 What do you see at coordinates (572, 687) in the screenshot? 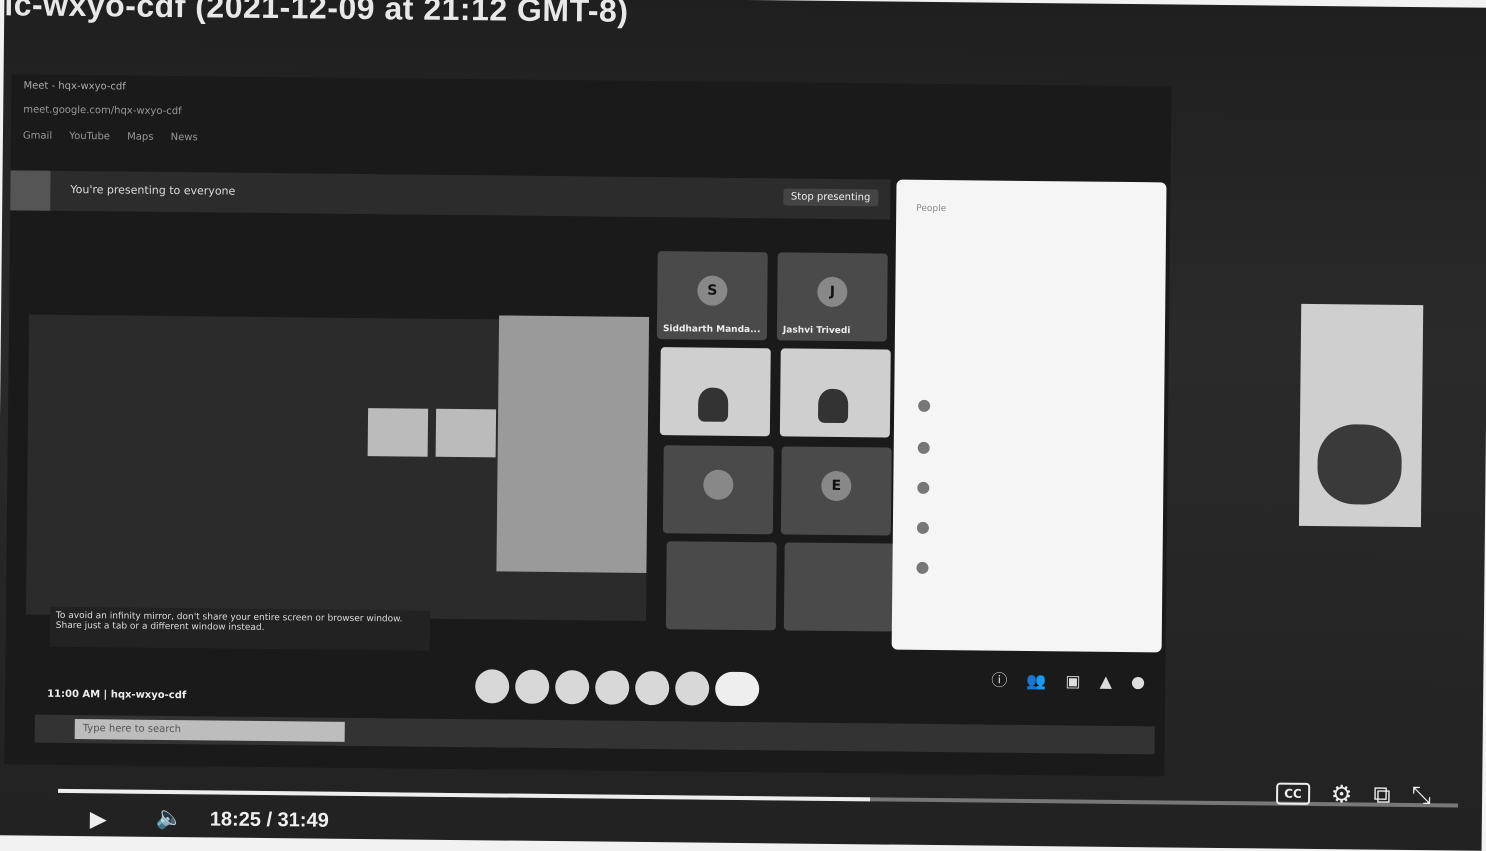
I see `captions-button` at bounding box center [572, 687].